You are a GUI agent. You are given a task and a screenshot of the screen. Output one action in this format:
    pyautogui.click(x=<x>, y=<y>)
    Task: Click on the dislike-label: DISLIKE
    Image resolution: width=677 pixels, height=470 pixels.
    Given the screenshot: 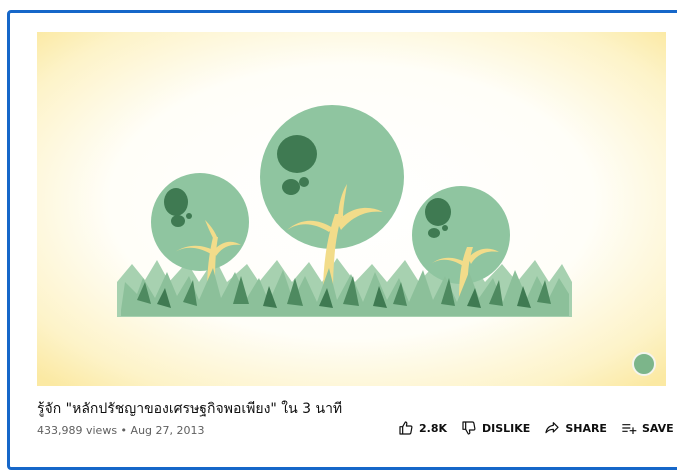 What is the action you would take?
    pyautogui.click(x=506, y=428)
    